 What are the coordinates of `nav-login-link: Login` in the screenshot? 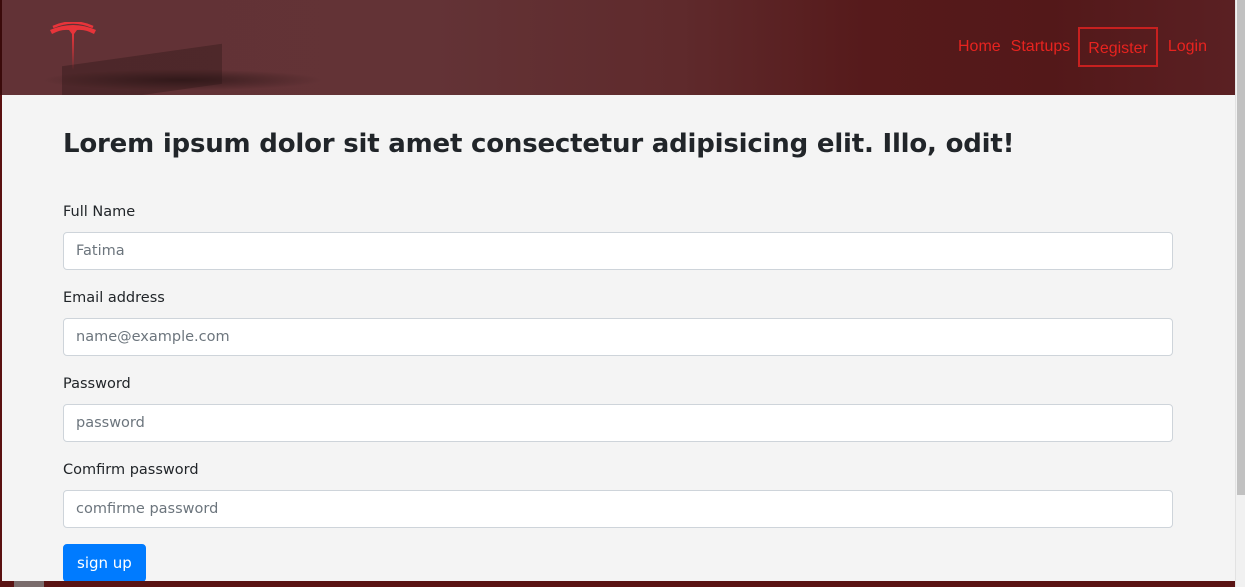 It's located at (1187, 47).